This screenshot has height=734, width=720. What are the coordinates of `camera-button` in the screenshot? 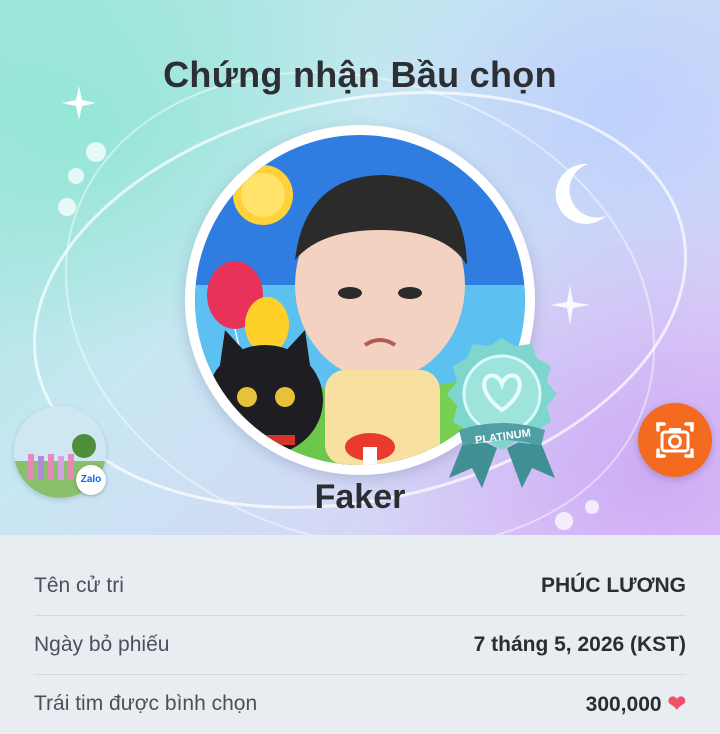 It's located at (675, 440).